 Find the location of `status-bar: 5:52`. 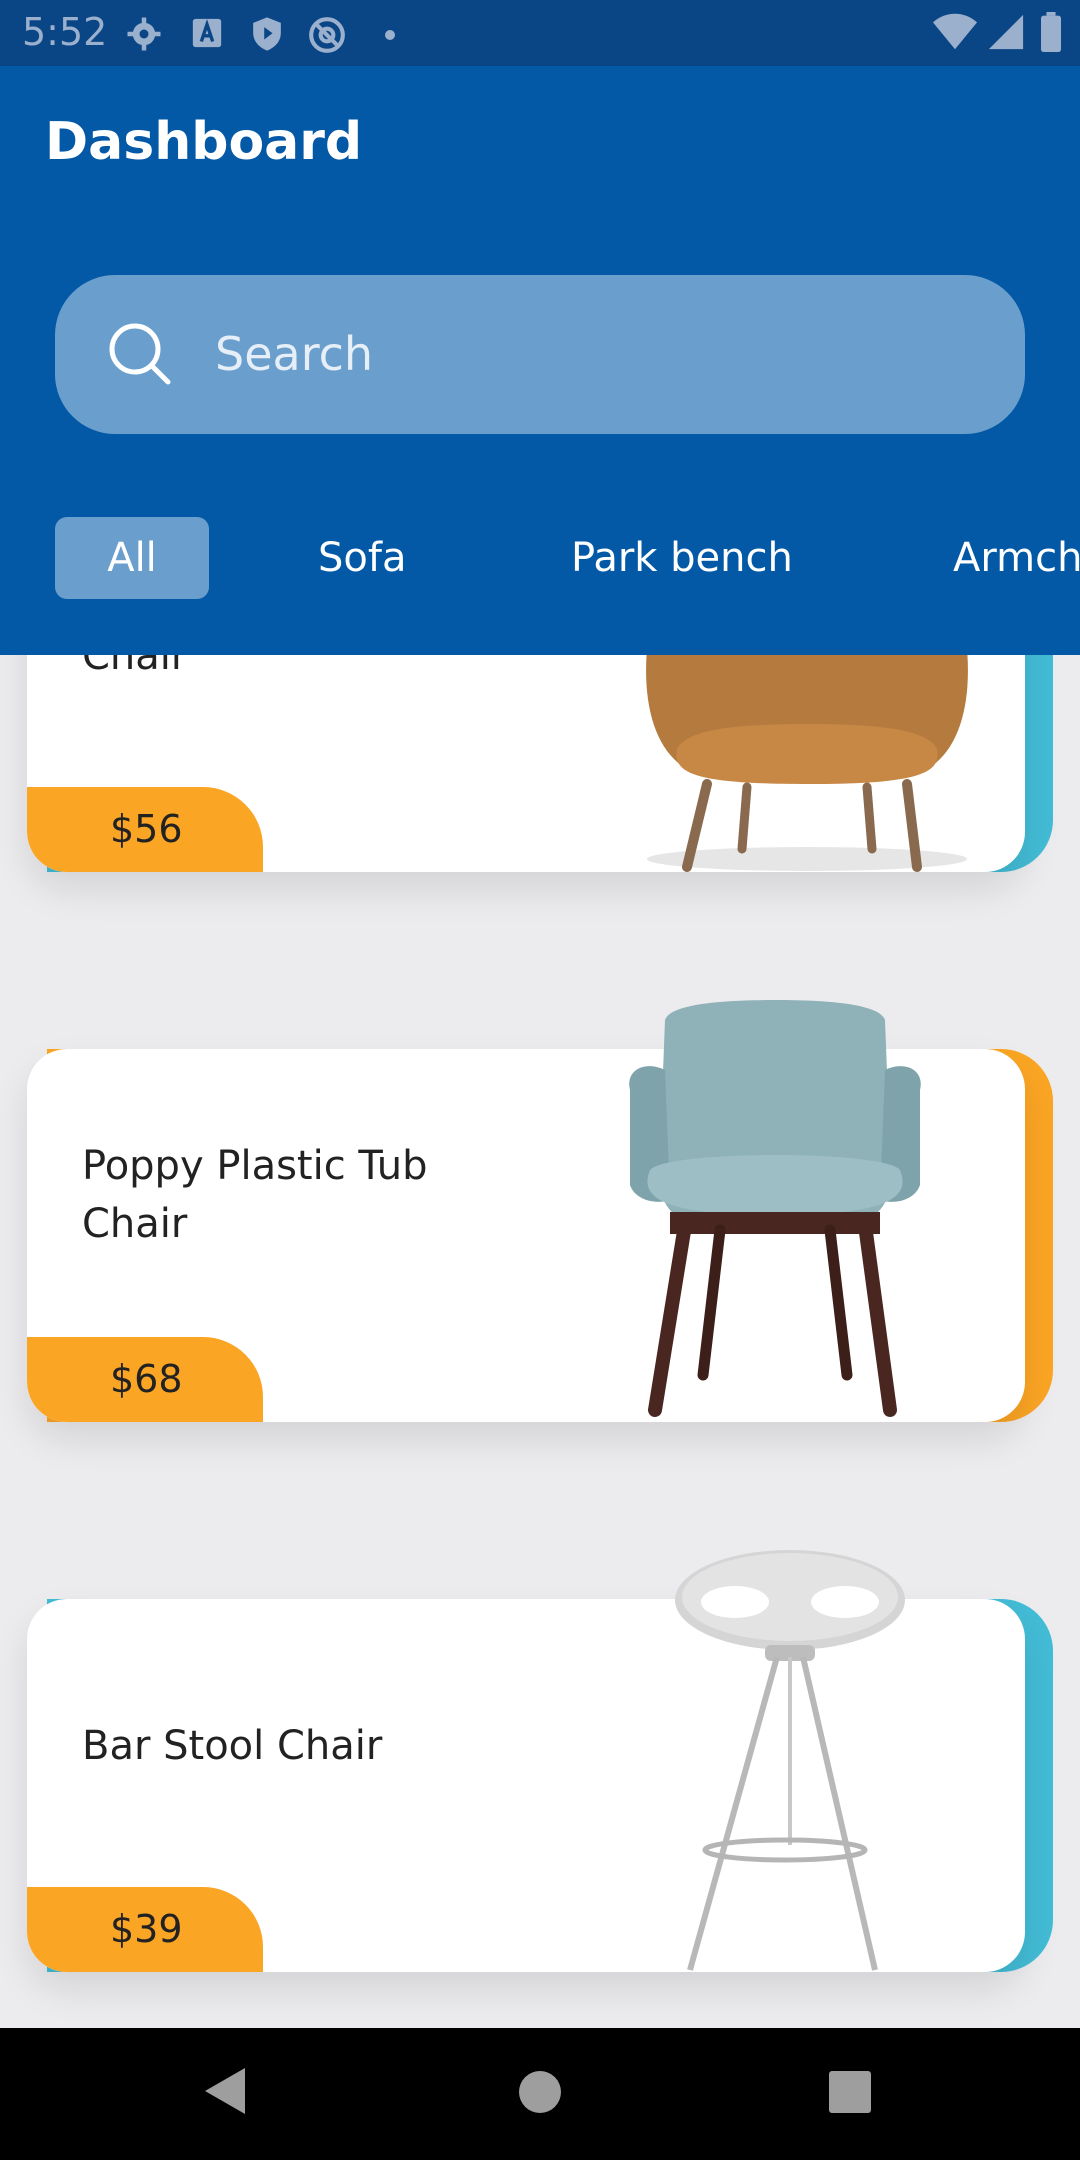

status-bar: 5:52 is located at coordinates (540, 33).